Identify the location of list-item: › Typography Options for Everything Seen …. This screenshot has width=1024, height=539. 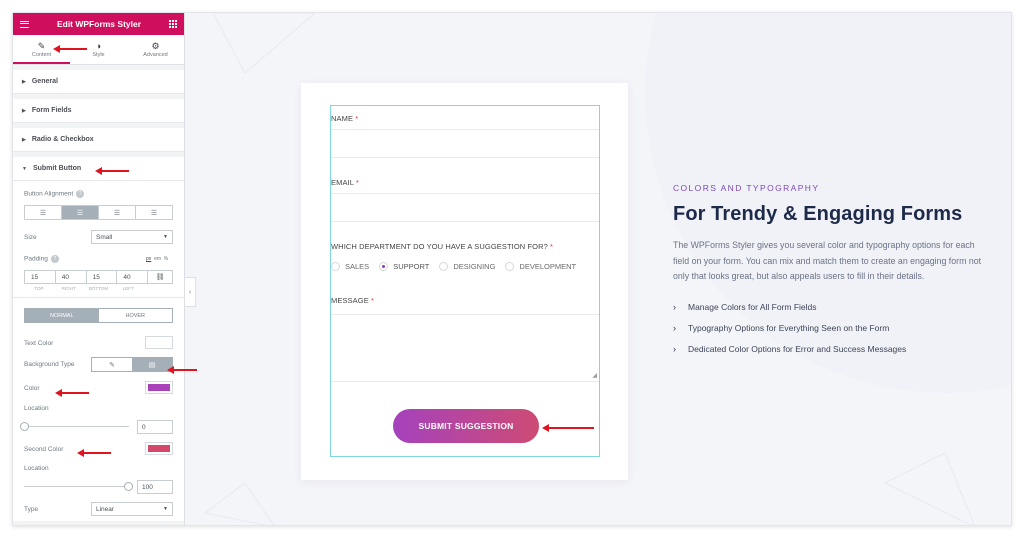
(781, 328).